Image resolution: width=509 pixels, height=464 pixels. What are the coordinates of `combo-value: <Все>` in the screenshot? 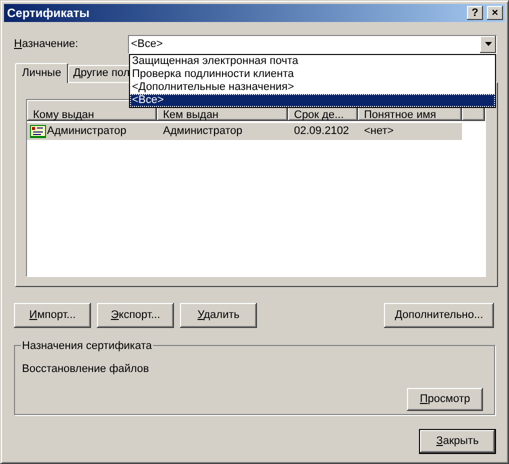 It's located at (147, 44).